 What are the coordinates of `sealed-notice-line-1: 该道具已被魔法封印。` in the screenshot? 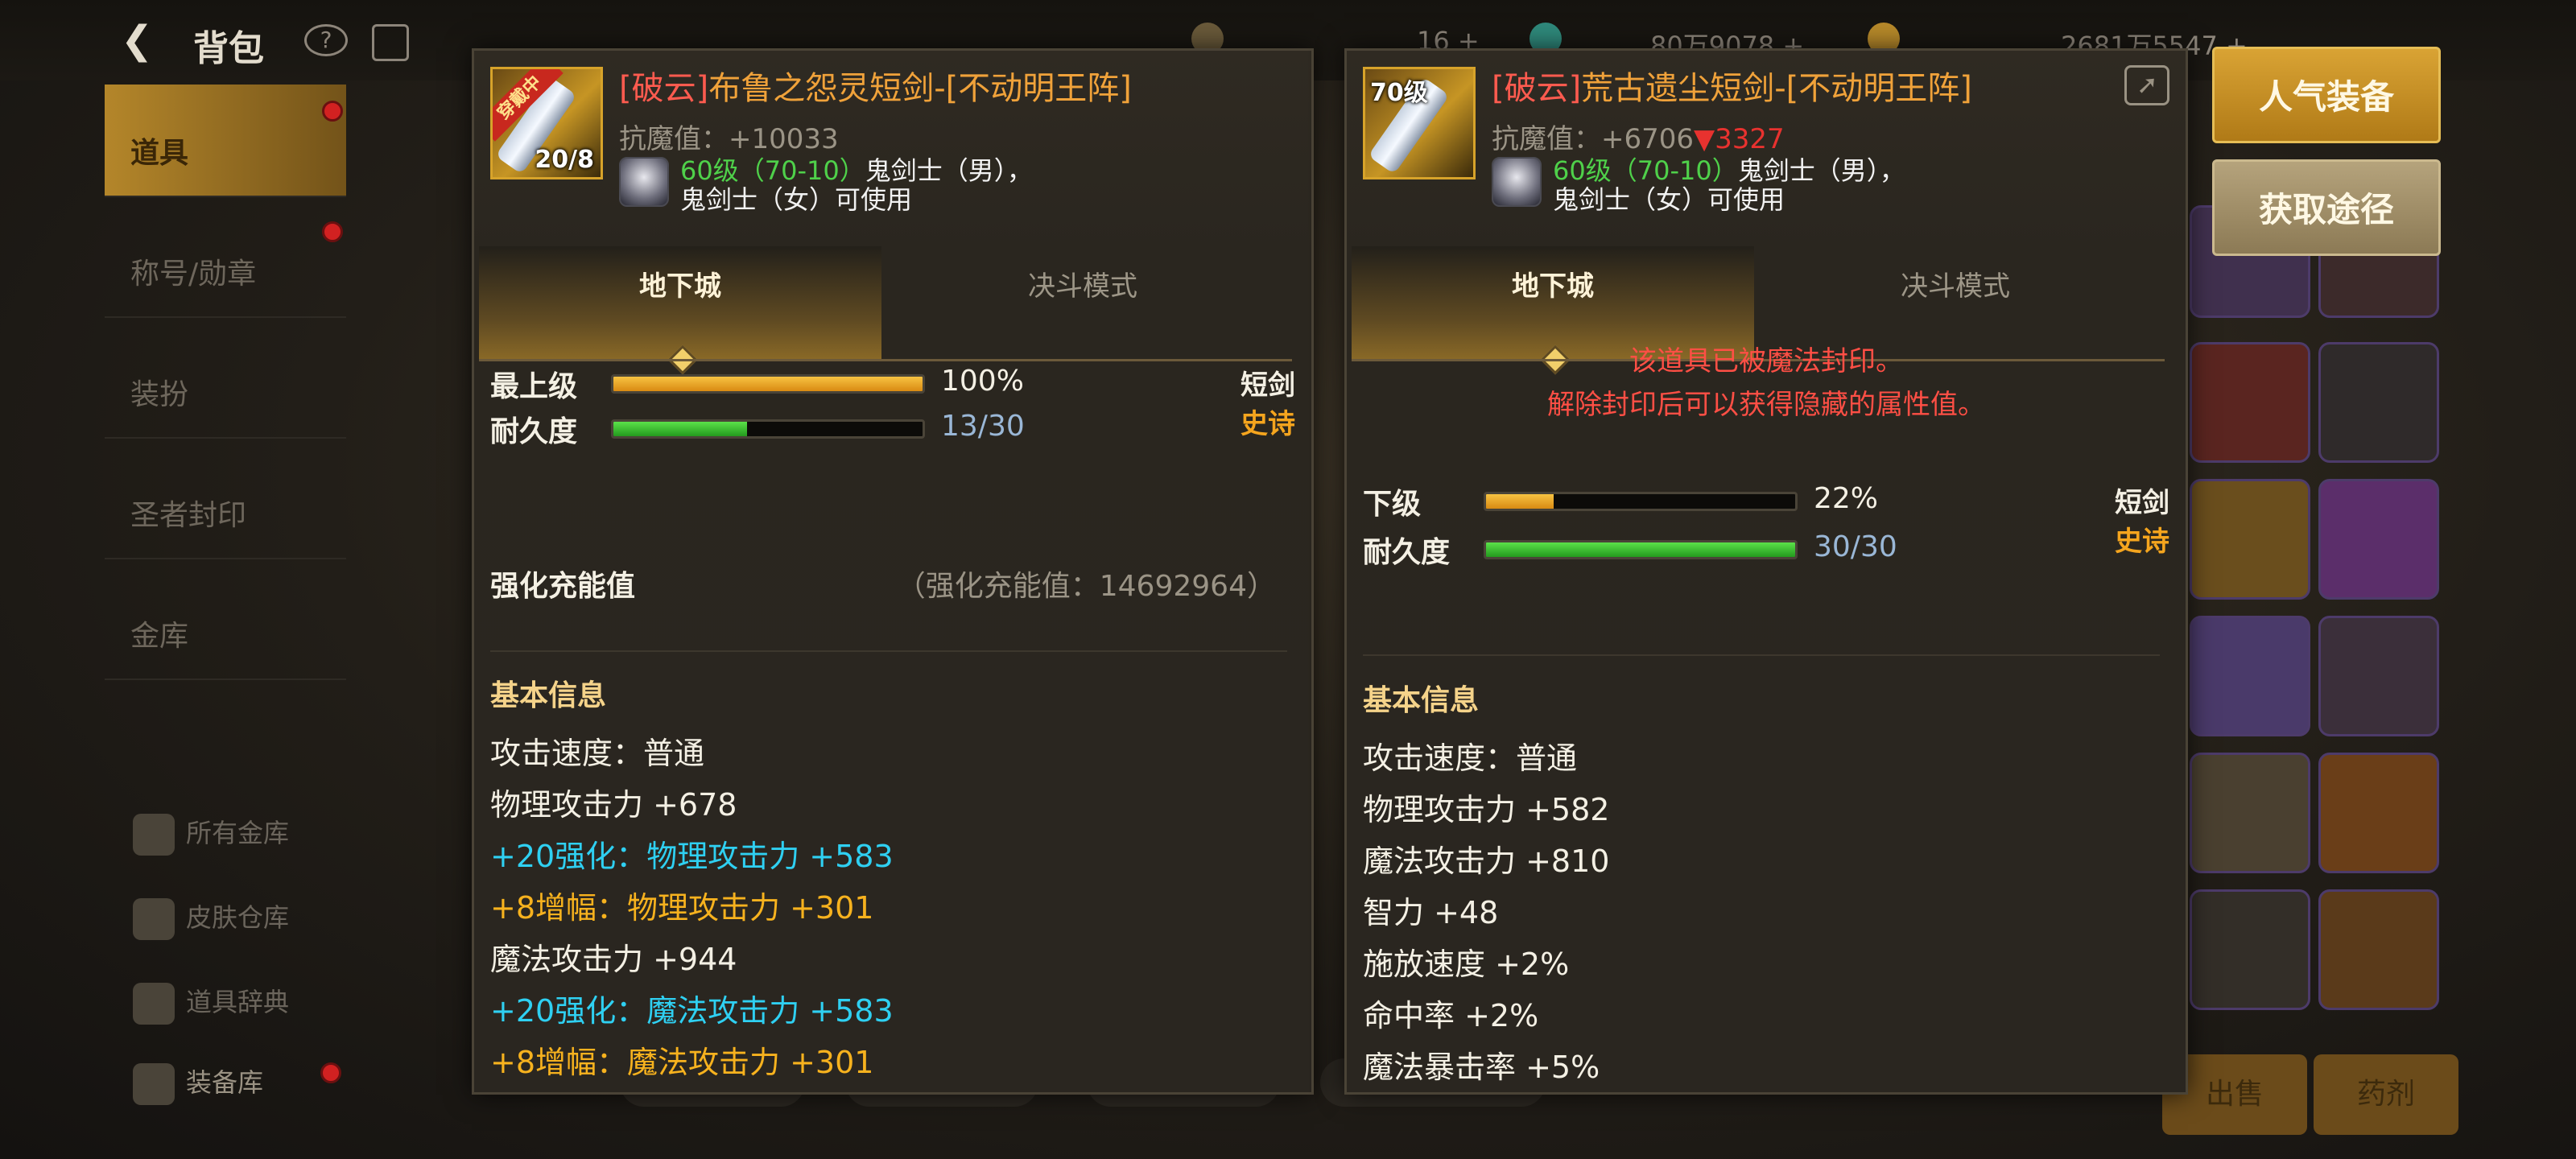 It's located at (1766, 361).